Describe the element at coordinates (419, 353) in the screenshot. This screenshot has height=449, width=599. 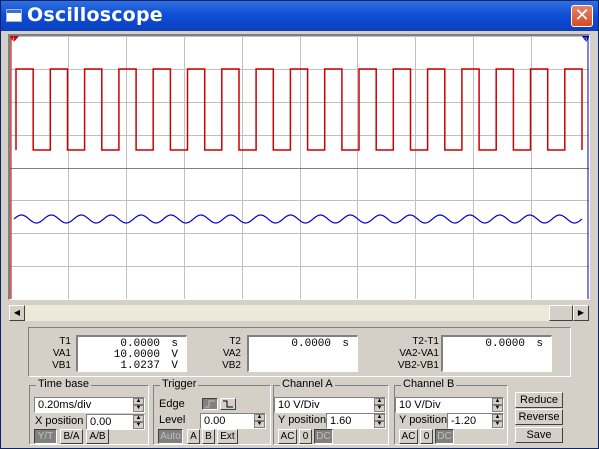
I see `va2-va1-label: VA2-VA1` at that location.